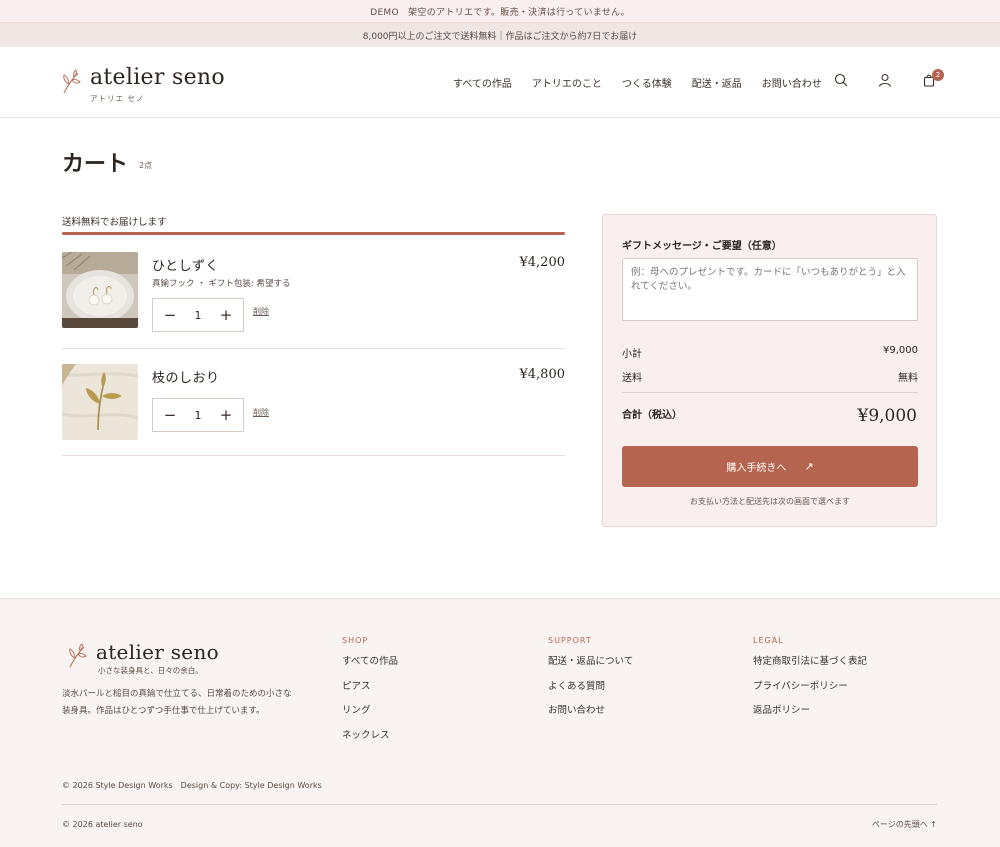 The width and height of the screenshot is (1000, 847). What do you see at coordinates (900, 350) in the screenshot?
I see `subtotal-value: ¥9,000` at bounding box center [900, 350].